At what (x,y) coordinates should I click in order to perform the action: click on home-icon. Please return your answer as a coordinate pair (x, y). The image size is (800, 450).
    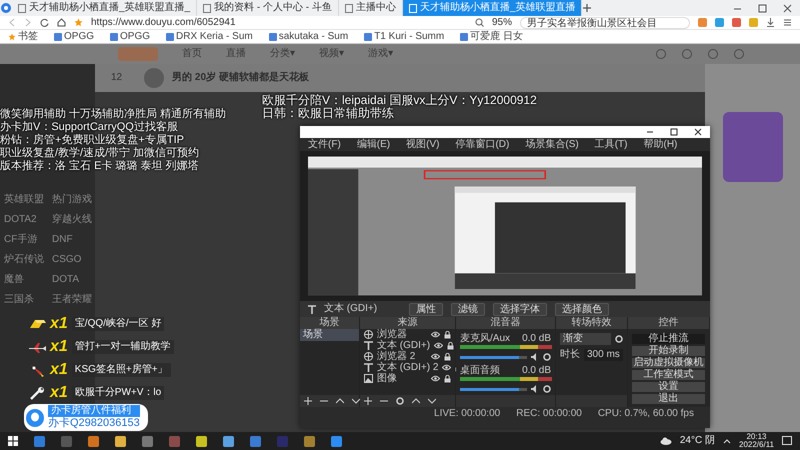
    Looking at the image, I should click on (61, 22).